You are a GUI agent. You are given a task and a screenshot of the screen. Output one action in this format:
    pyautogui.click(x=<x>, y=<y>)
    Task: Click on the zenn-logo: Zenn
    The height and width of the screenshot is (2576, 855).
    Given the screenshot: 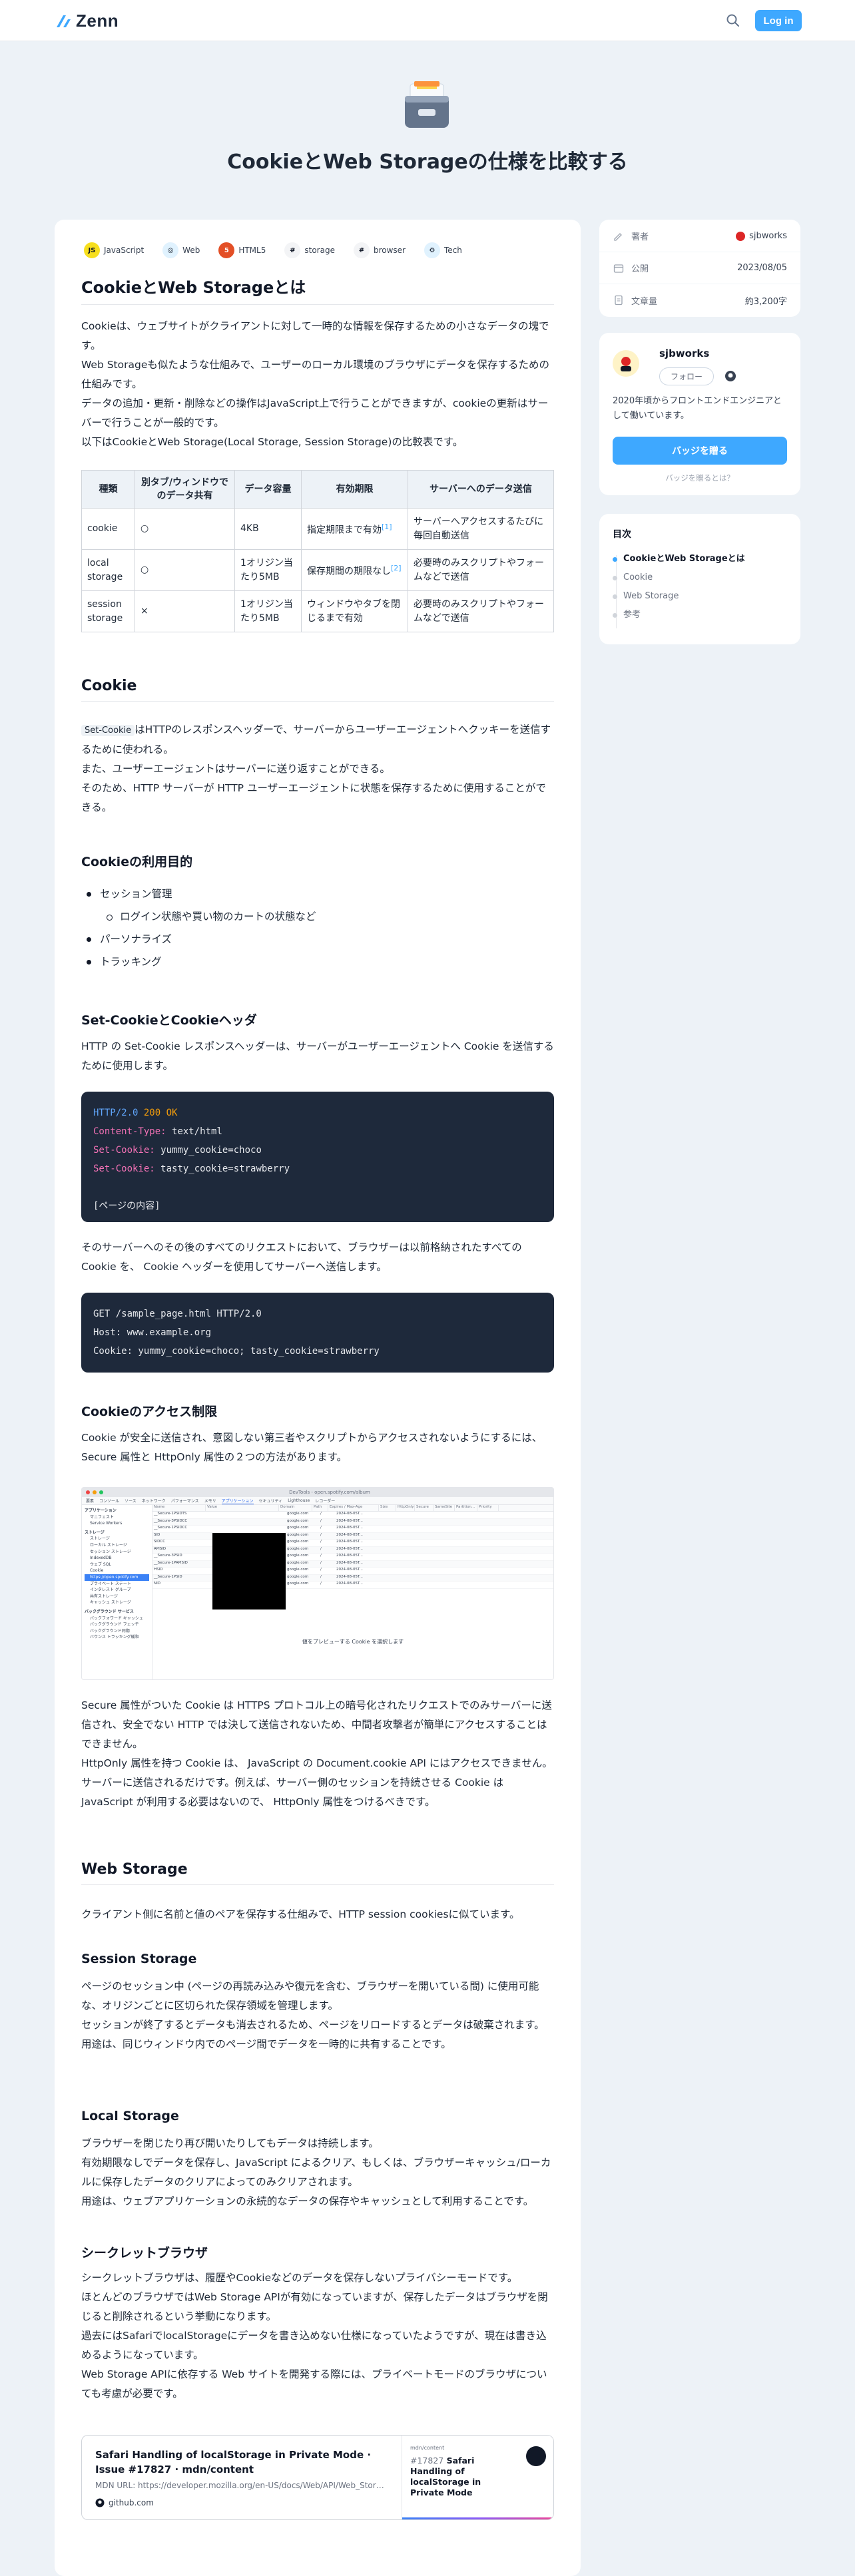 What is the action you would take?
    pyautogui.click(x=87, y=21)
    